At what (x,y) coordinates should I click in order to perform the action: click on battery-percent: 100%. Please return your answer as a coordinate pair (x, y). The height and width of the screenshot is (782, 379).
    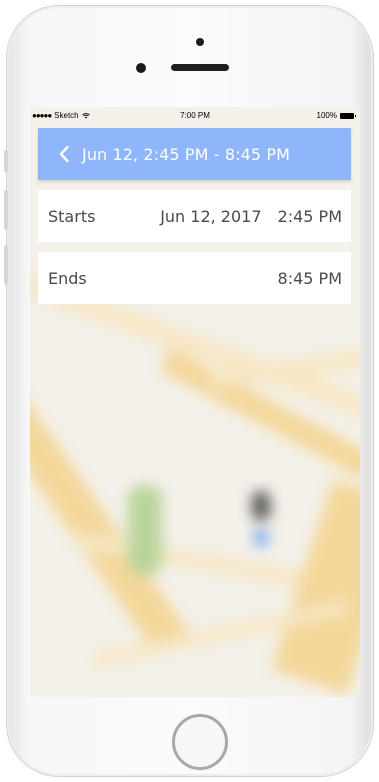
    Looking at the image, I should click on (326, 115).